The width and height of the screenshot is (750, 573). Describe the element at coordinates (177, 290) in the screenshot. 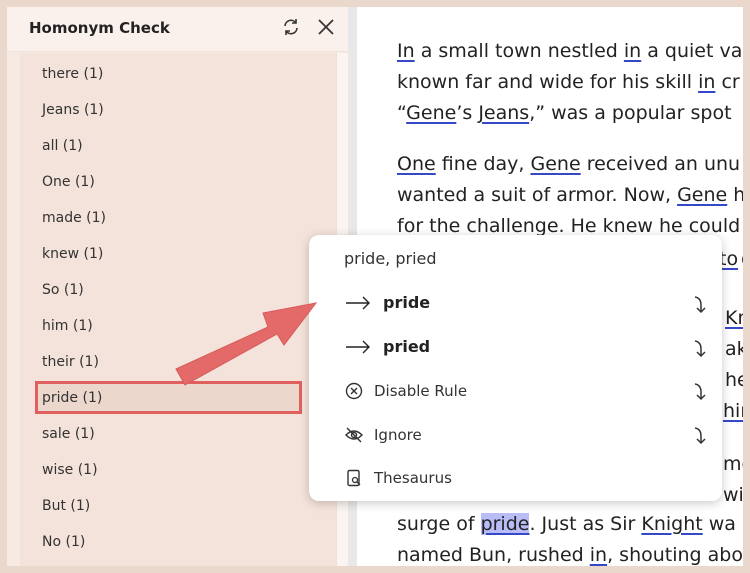

I see `list-item: So (1)` at that location.